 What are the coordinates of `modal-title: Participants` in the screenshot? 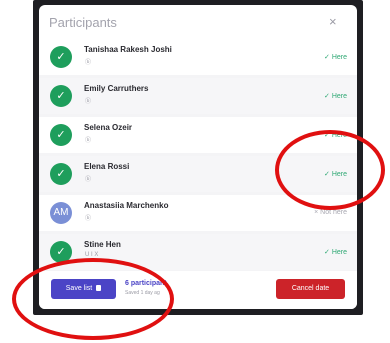 It's located at (83, 22).